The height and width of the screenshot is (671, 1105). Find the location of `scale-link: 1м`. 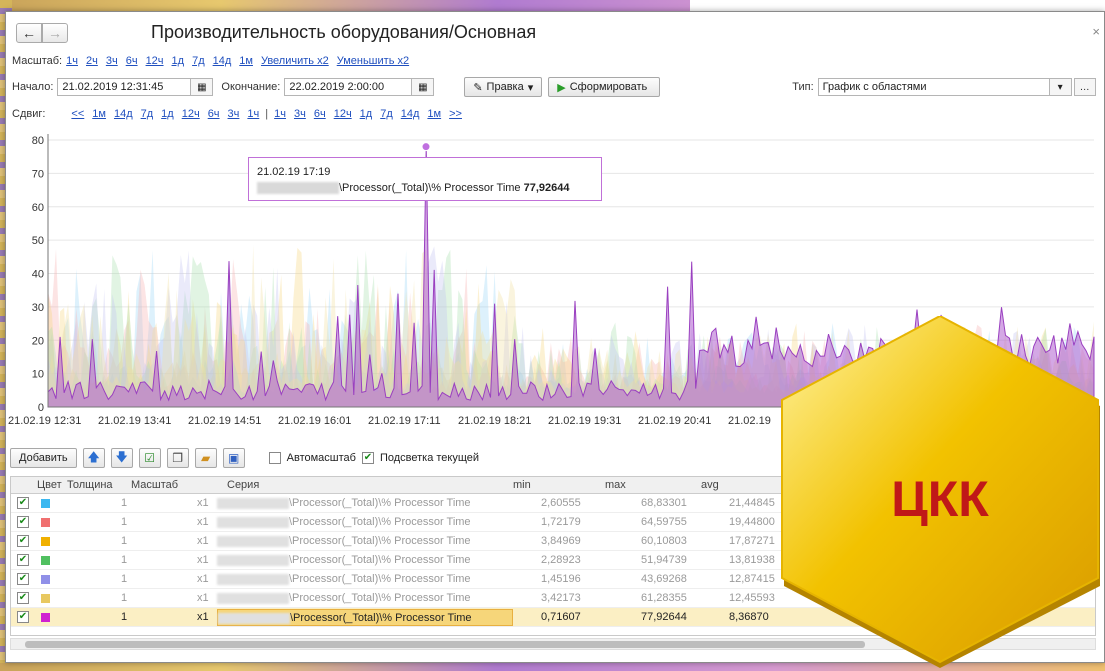

scale-link: 1м is located at coordinates (246, 61).